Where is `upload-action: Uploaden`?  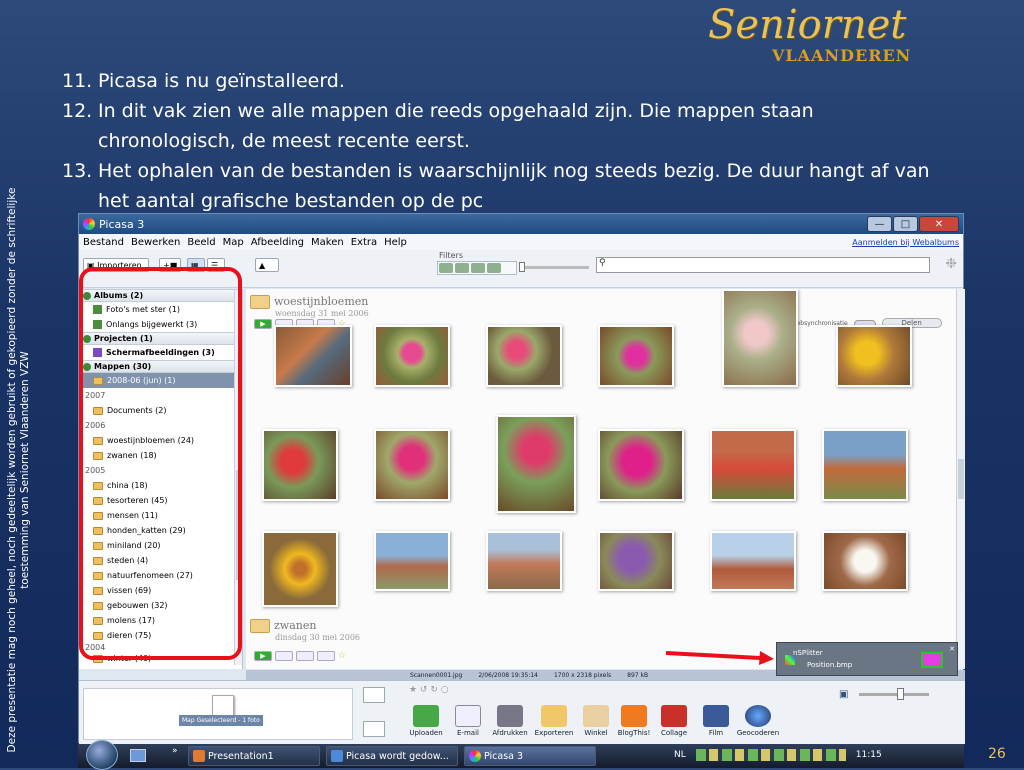
upload-action: Uploaden is located at coordinates (426, 721).